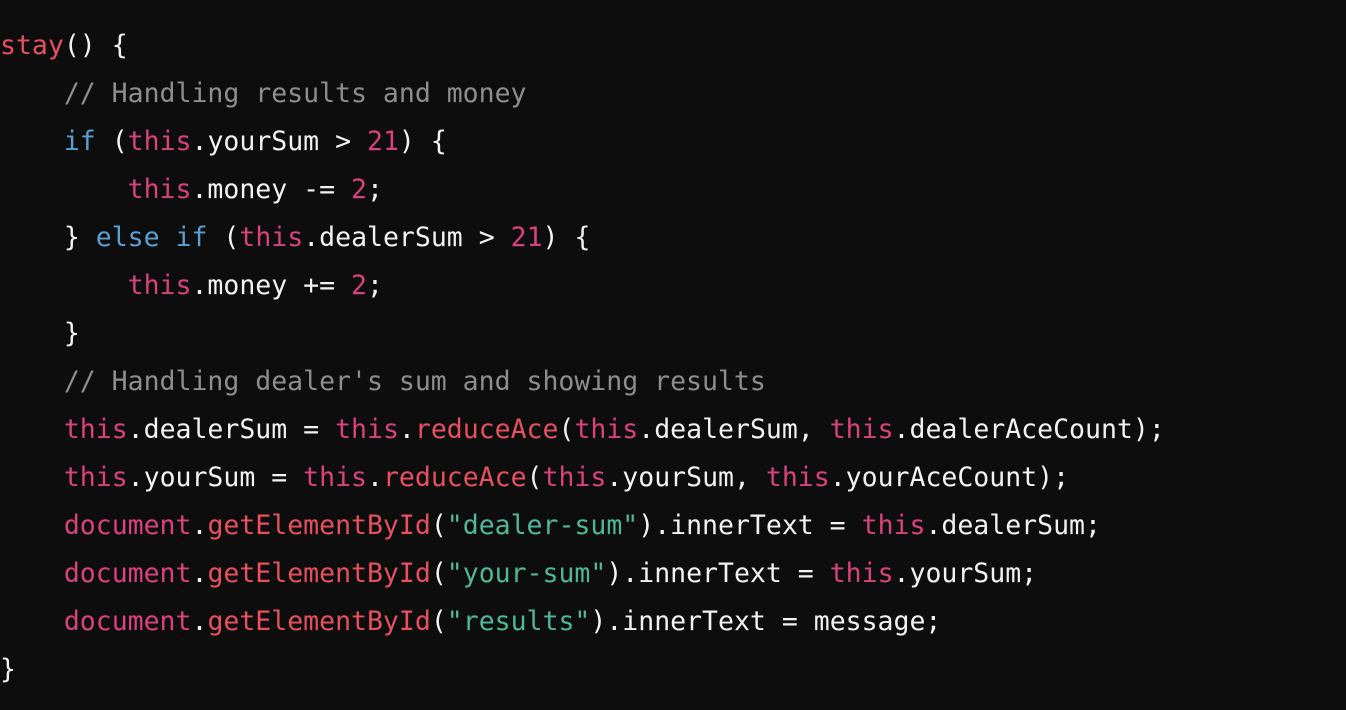 Image resolution: width=1346 pixels, height=710 pixels. Describe the element at coordinates (1013, 525) in the screenshot. I see `code-token-default: .dealerSum;` at that location.